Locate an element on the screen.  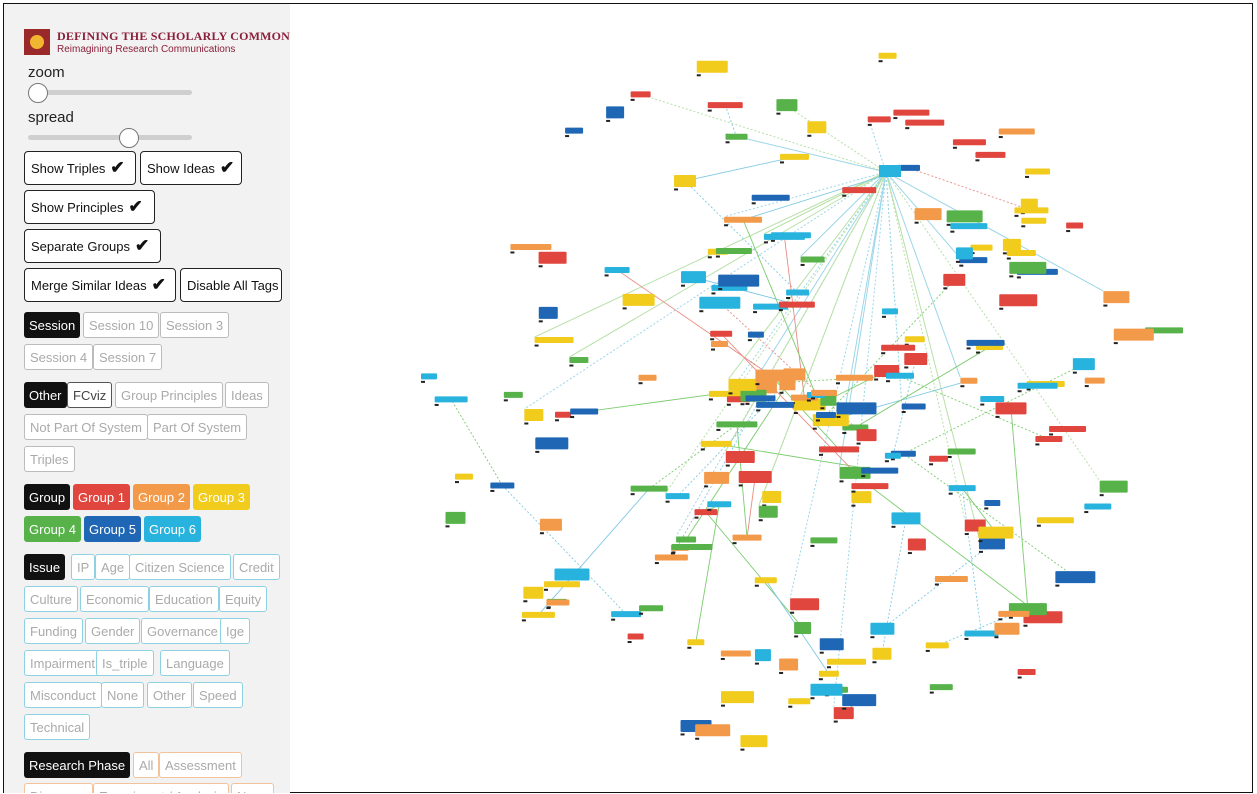
tag-group-3: Group 3 is located at coordinates (221, 497).